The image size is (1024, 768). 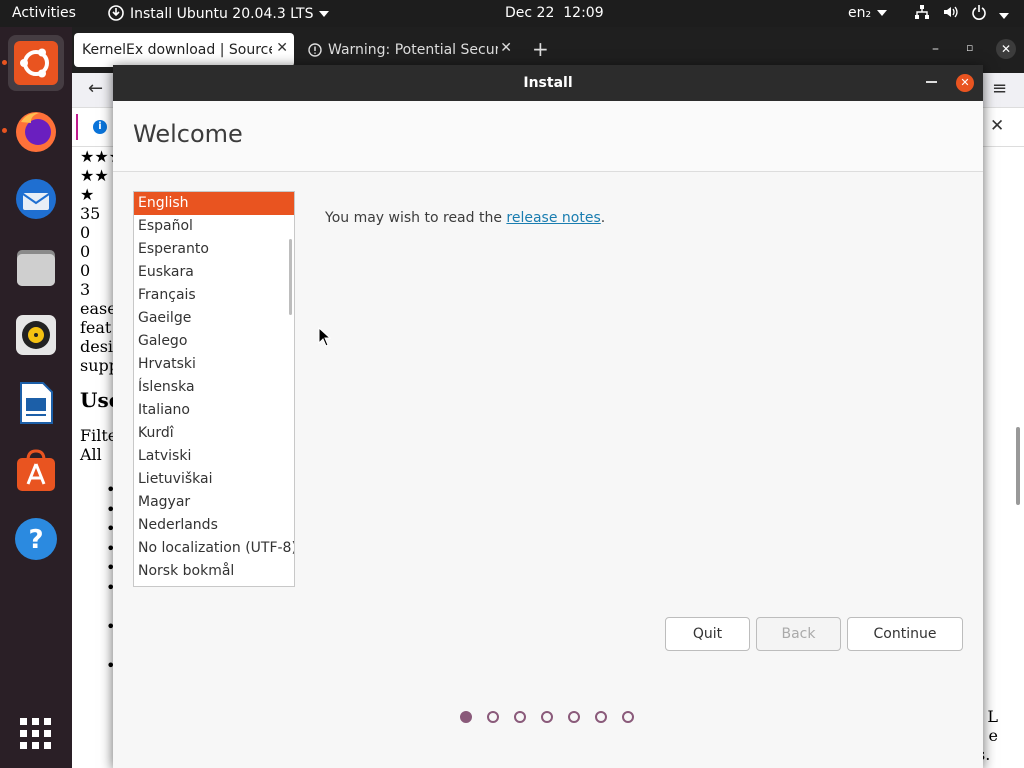 I want to click on page-scrollbar, so click(x=1018, y=466).